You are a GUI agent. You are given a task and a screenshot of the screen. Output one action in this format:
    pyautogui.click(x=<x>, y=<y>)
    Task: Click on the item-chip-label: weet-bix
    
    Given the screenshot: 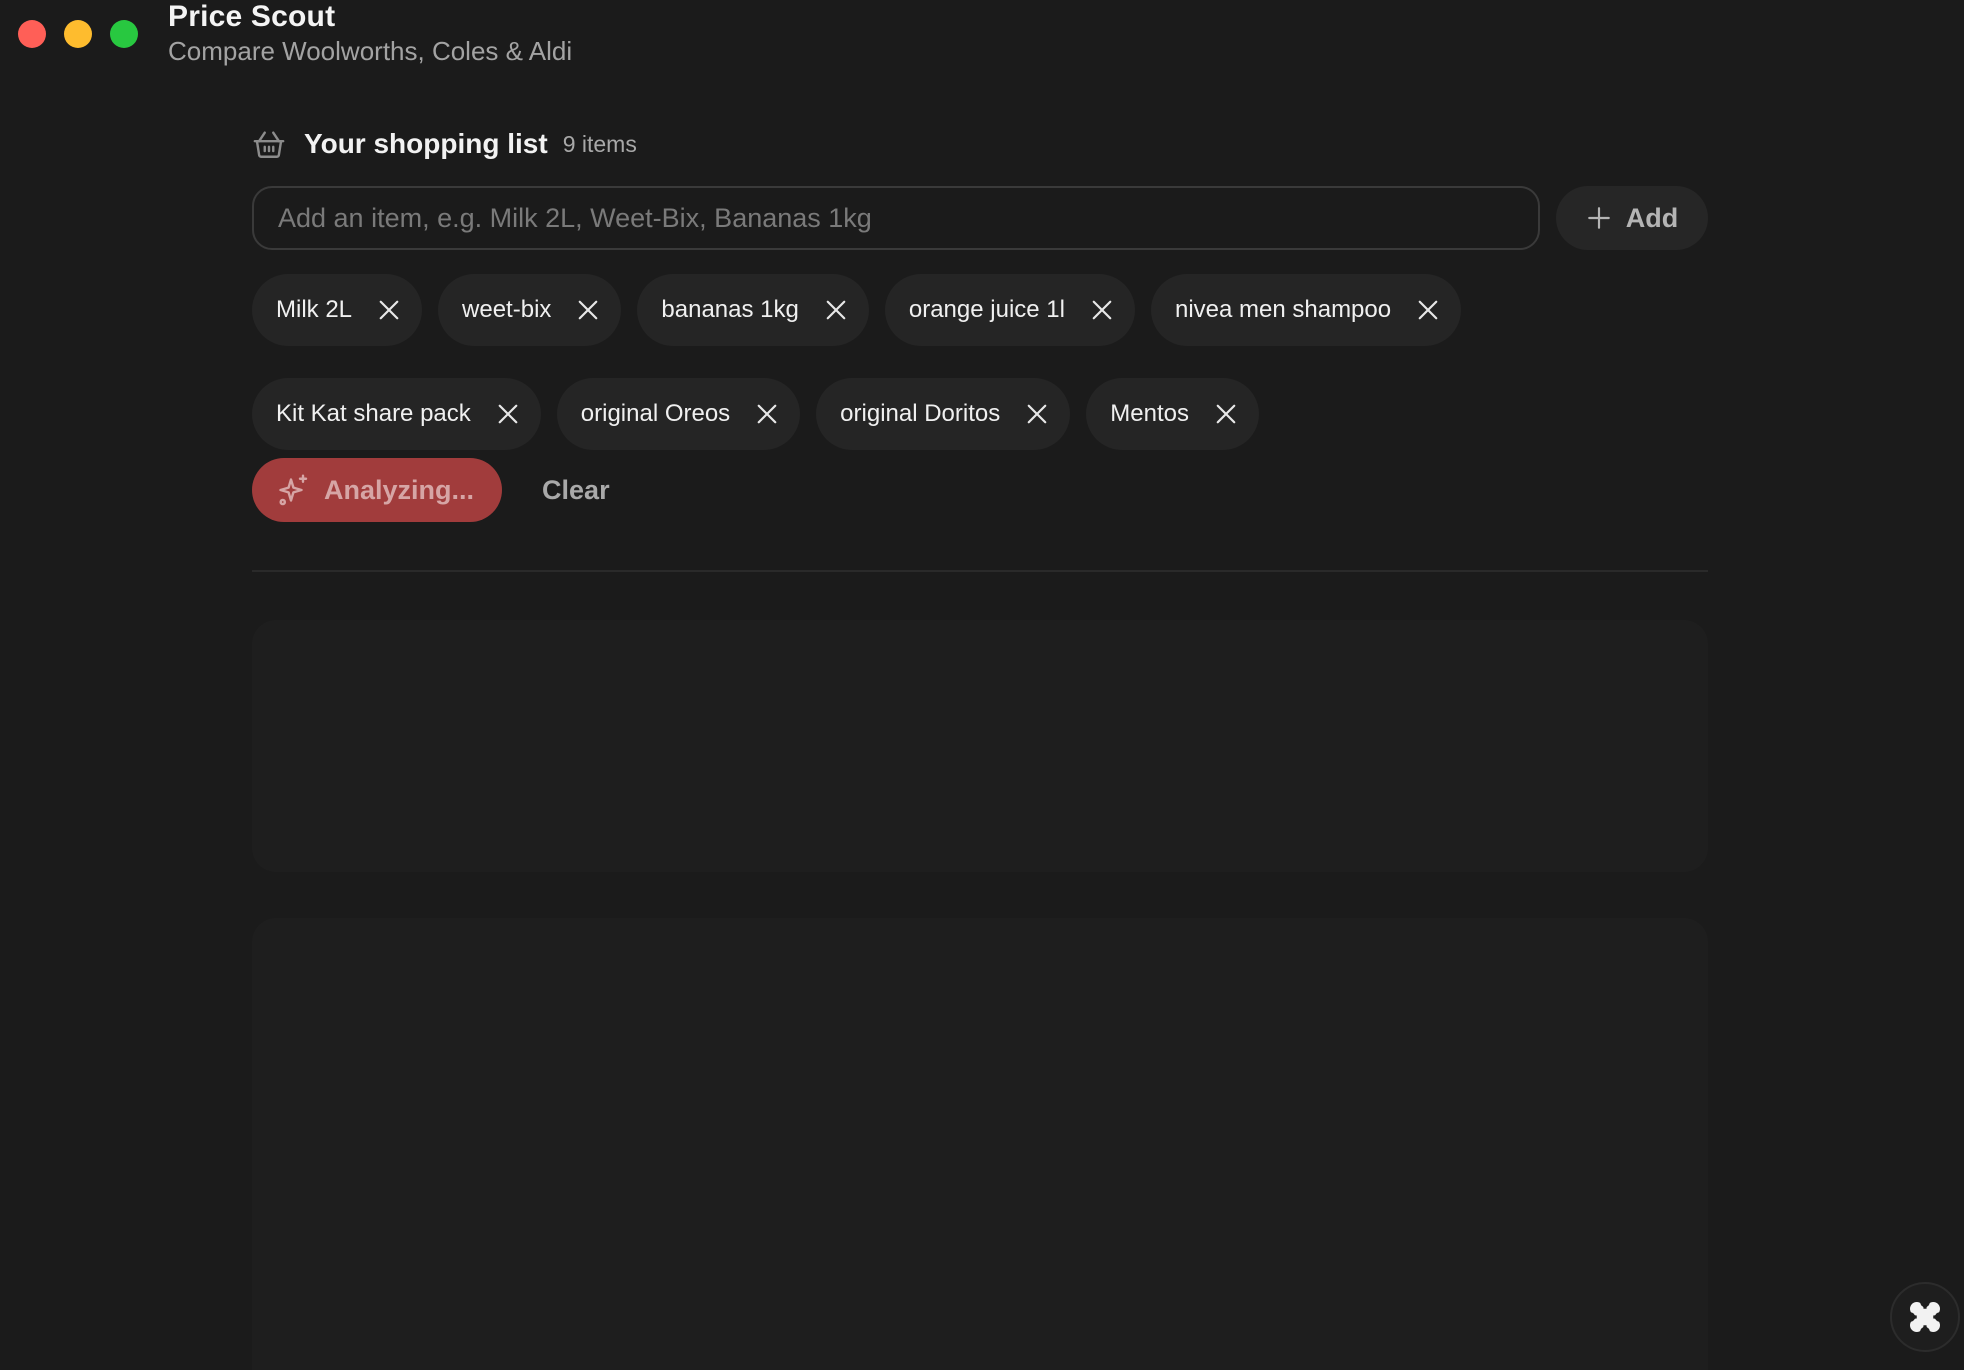 What is the action you would take?
    pyautogui.click(x=507, y=309)
    